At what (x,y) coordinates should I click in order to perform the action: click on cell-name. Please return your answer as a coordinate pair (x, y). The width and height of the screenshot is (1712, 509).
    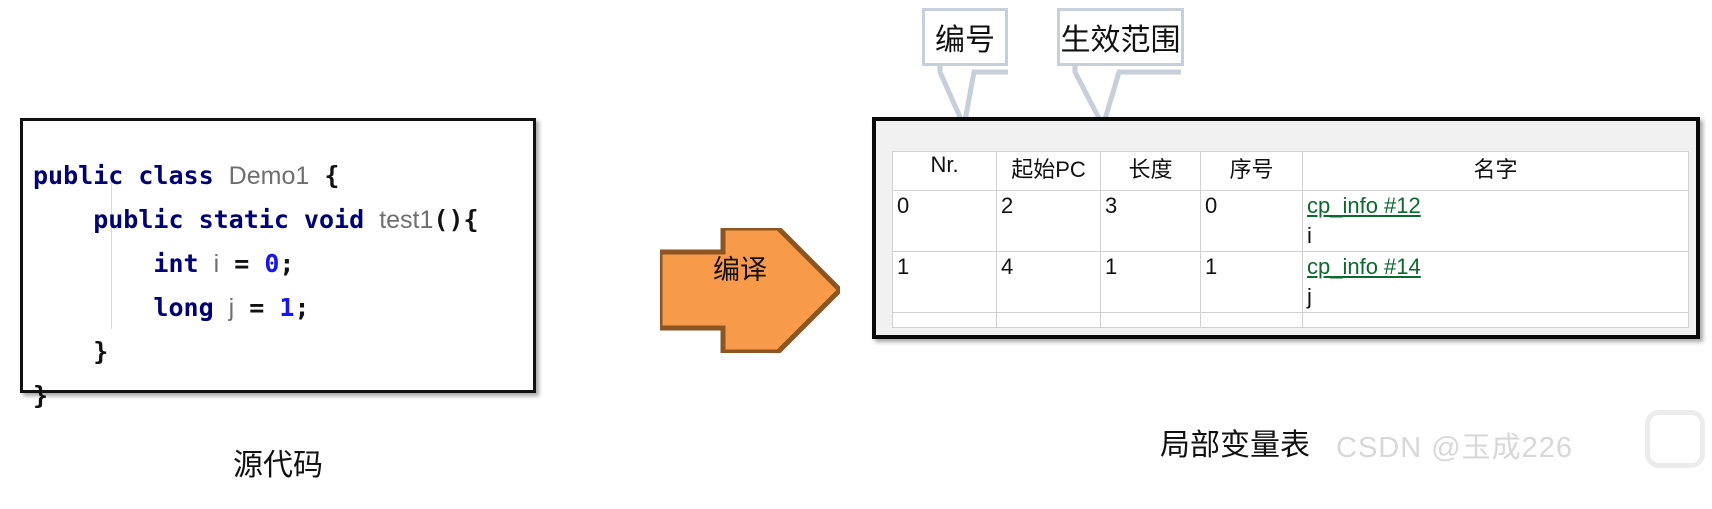
    Looking at the image, I should click on (1495, 320).